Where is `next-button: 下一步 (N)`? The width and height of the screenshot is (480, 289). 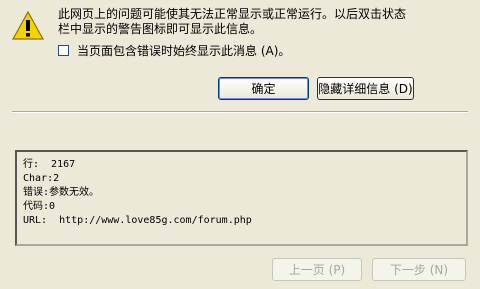
next-button: 下一步 (N) is located at coordinates (419, 269).